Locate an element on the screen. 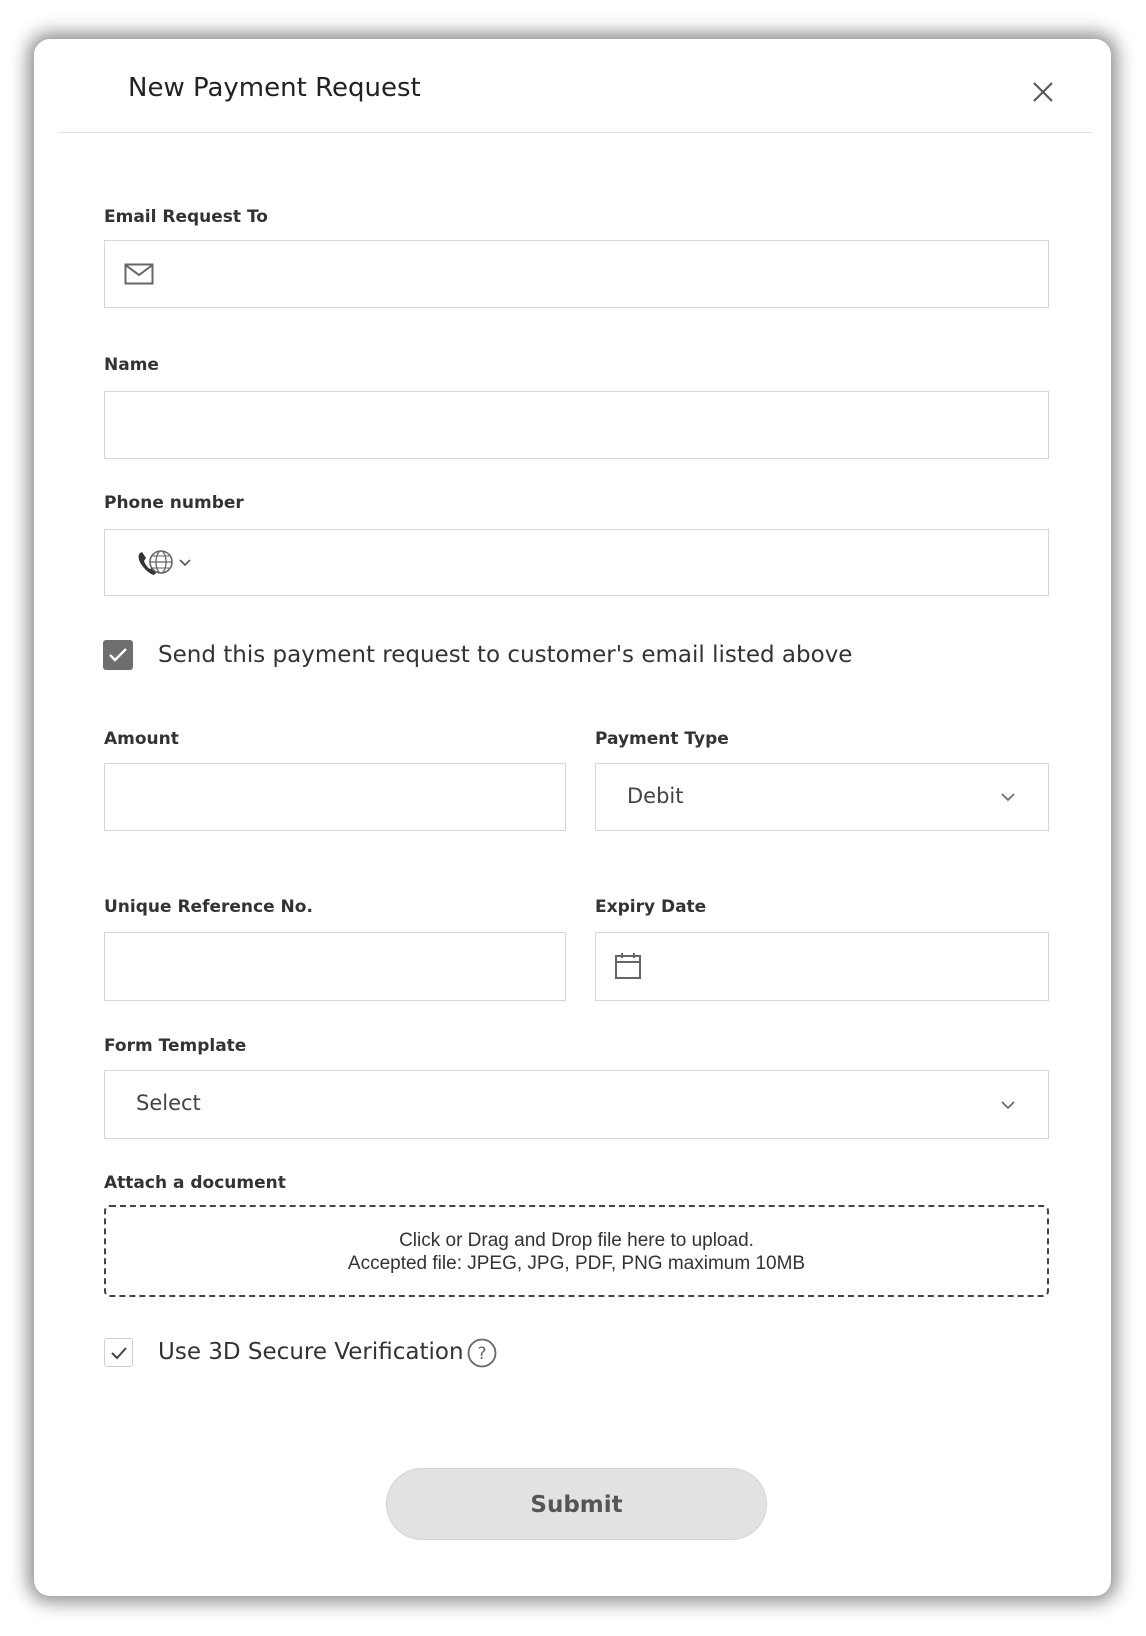  form-template-label: Form Template is located at coordinates (175, 1046).